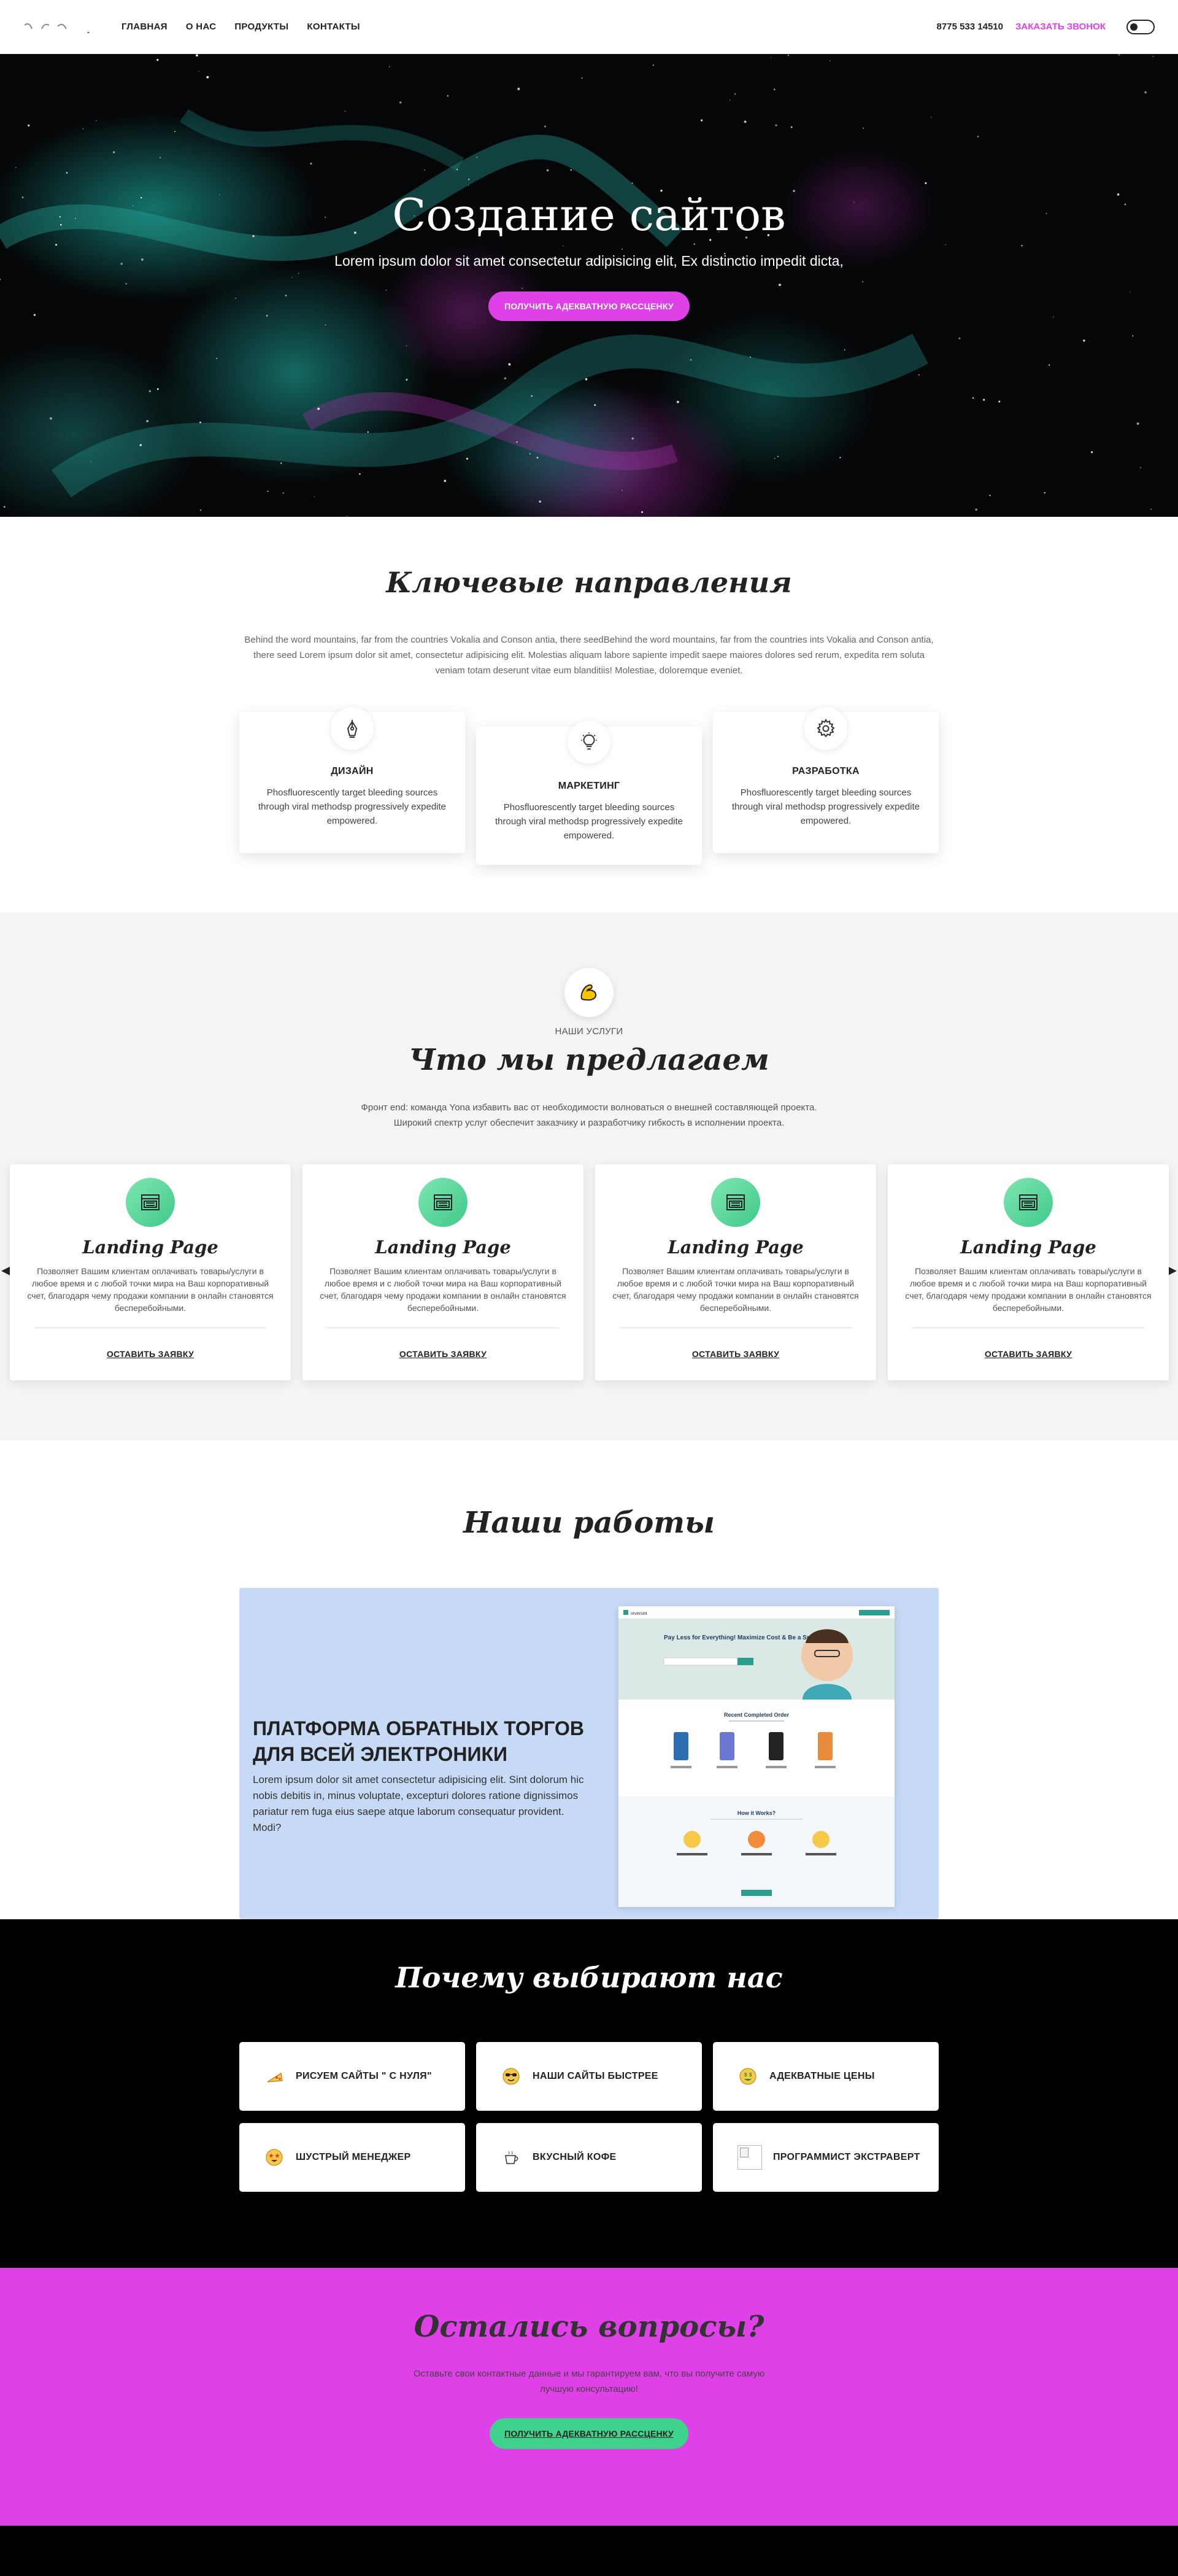  What do you see at coordinates (589, 582) in the screenshot?
I see `directions-title: Ключевые направления` at bounding box center [589, 582].